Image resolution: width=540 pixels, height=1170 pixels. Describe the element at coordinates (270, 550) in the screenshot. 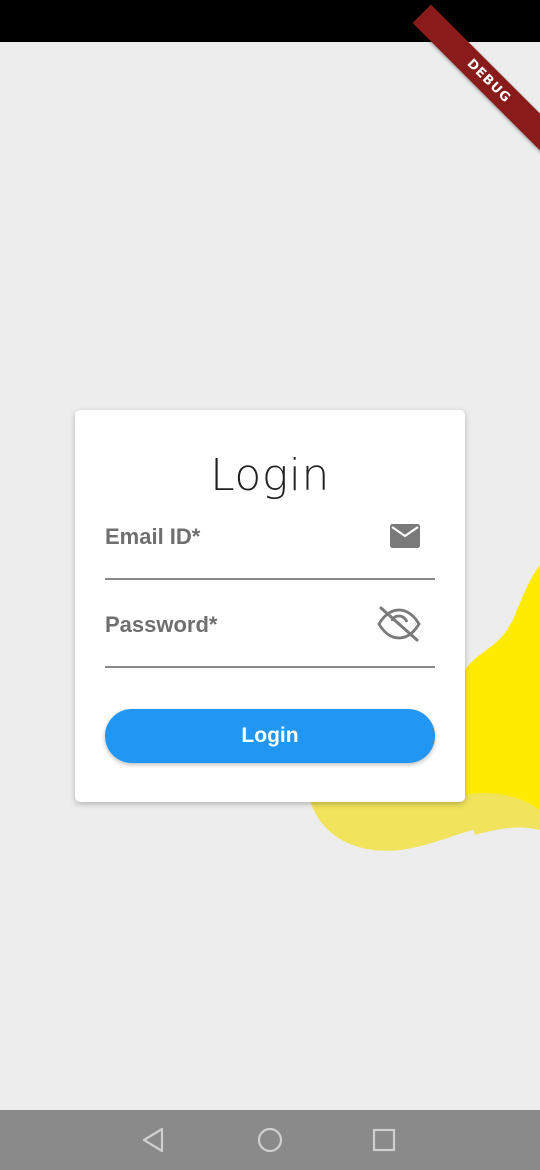

I see `email-field: Email ID*` at that location.